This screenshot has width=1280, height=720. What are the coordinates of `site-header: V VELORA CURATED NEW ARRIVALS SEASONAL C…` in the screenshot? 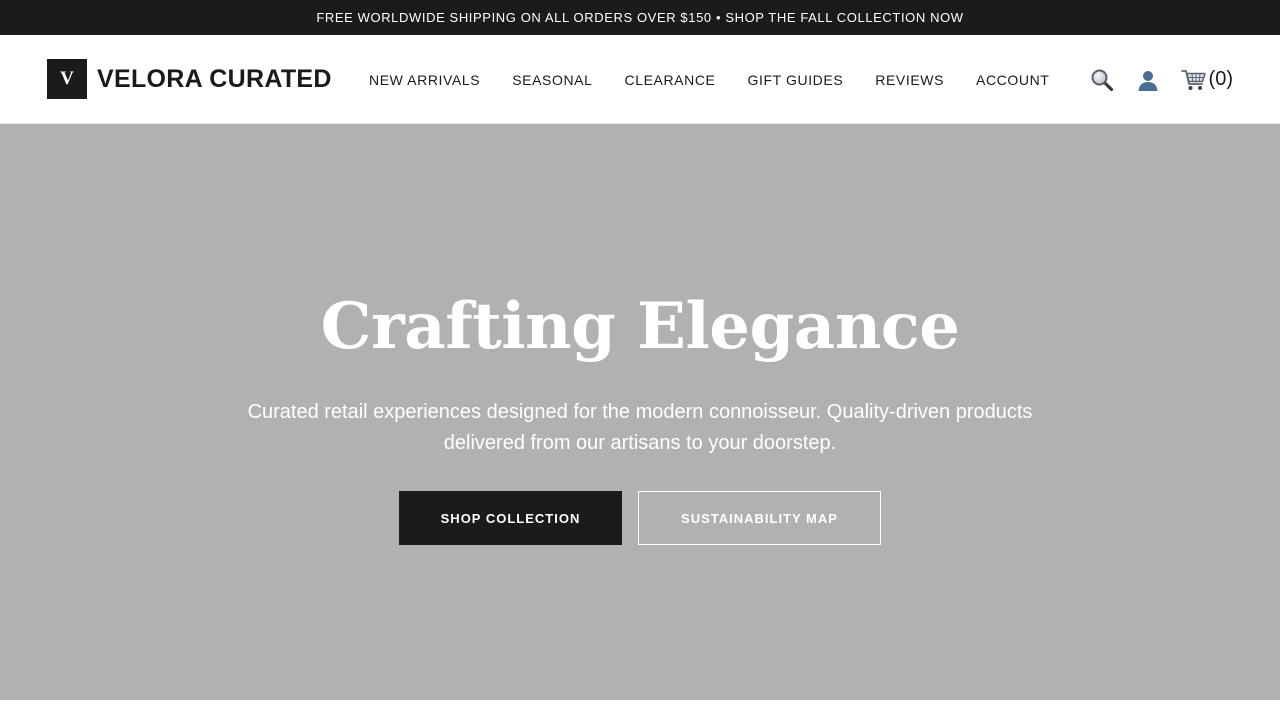 It's located at (640, 79).